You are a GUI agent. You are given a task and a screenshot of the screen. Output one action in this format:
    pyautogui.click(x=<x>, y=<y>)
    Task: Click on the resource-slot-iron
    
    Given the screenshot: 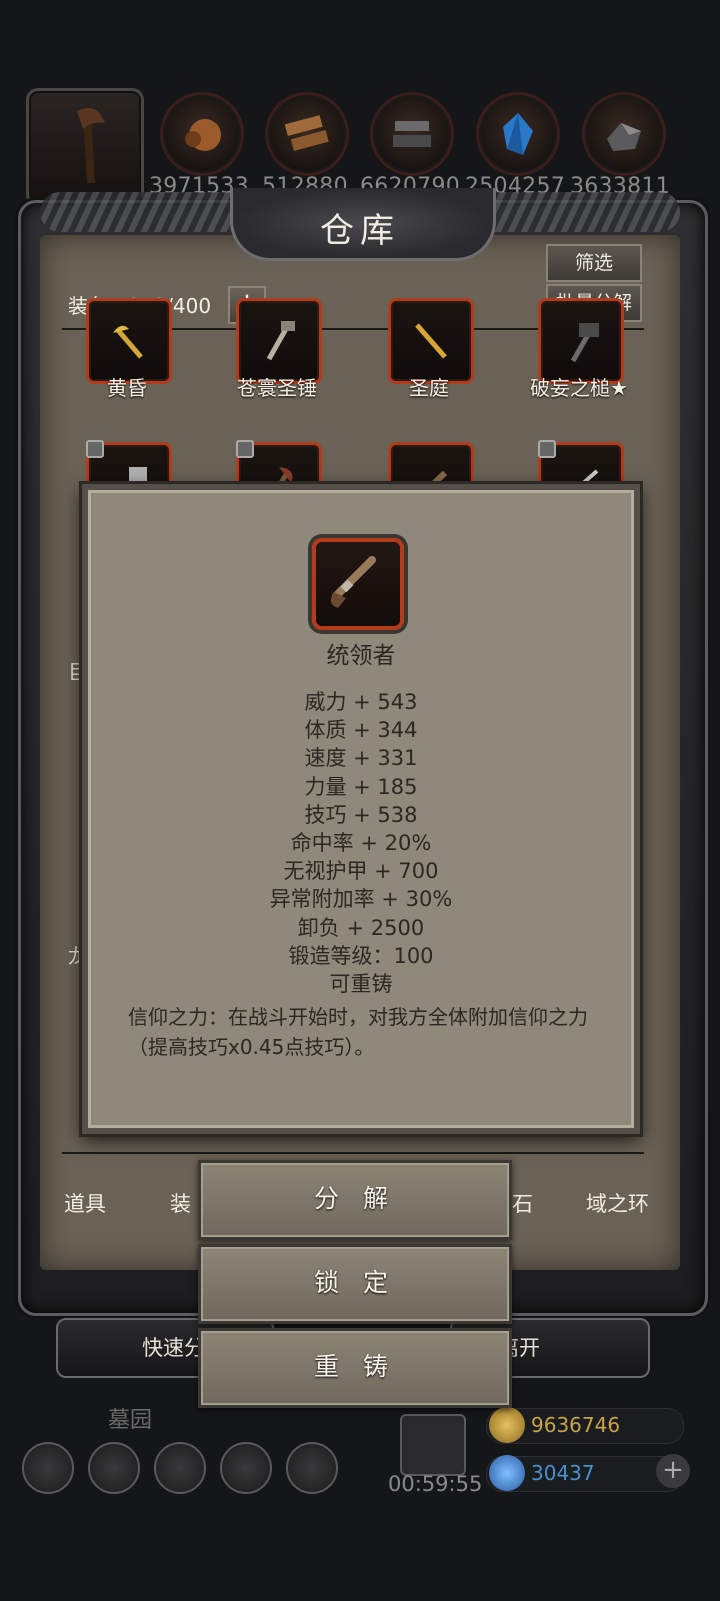 What is the action you would take?
    pyautogui.click(x=412, y=134)
    